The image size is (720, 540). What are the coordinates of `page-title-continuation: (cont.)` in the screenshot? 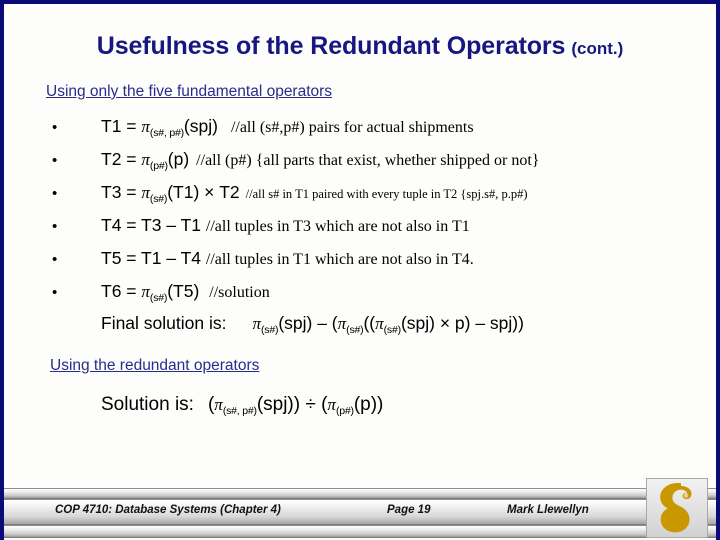 It's located at (597, 48).